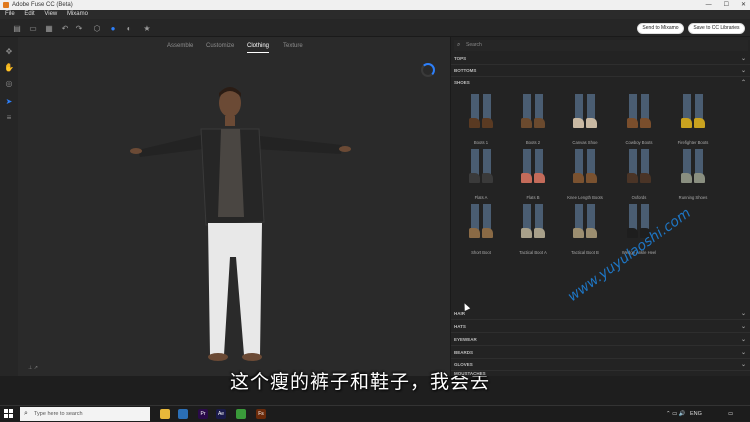  I want to click on category-gloves: GLOVES ⌄, so click(600, 365).